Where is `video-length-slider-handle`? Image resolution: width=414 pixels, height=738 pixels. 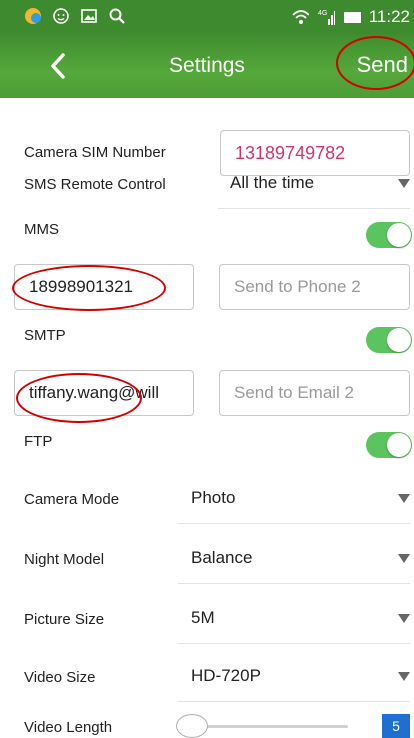
video-length-slider-handle is located at coordinates (192, 726).